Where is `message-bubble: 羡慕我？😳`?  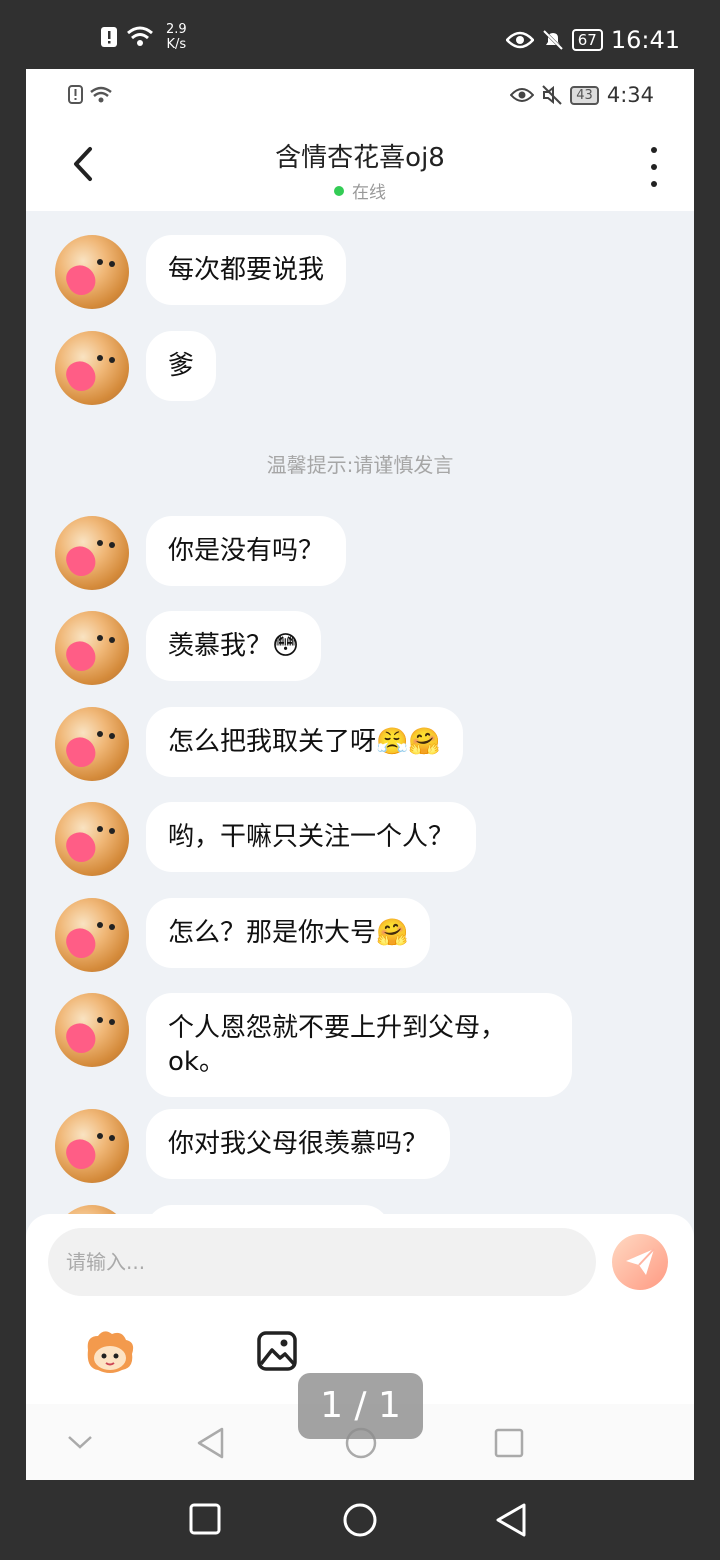
message-bubble: 羡慕我？😳 is located at coordinates (234, 646).